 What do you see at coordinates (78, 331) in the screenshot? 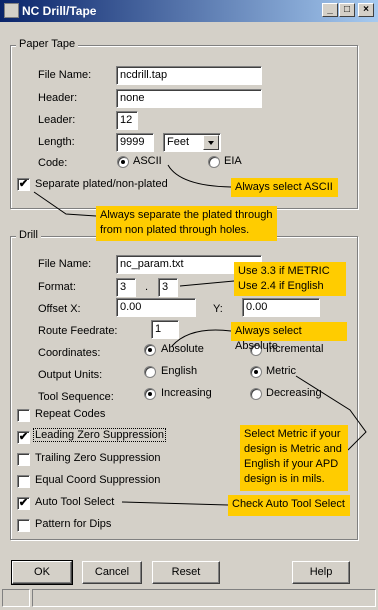
I see `route-feedrate-label: Route Feedrate:` at bounding box center [78, 331].